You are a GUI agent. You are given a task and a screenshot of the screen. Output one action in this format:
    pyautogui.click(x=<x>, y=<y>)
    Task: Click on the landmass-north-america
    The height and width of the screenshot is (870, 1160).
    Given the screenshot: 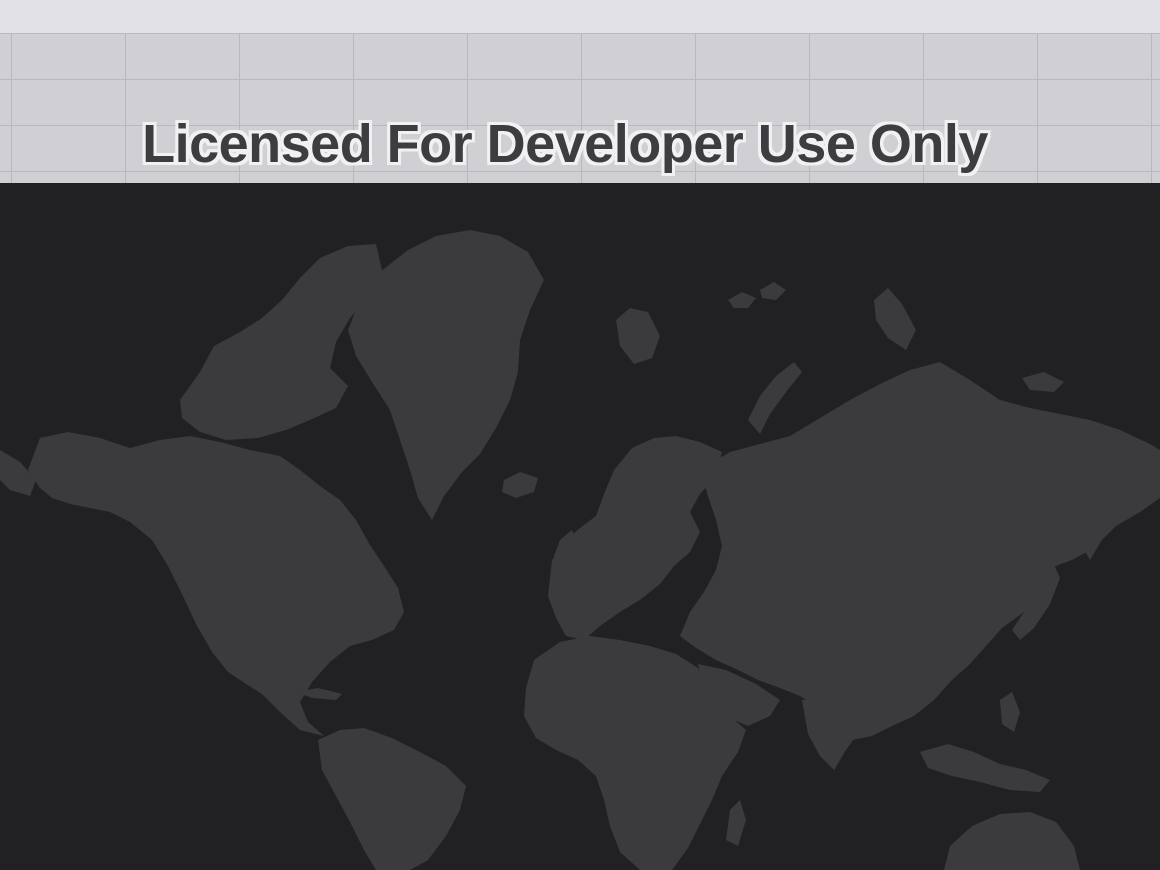 What is the action you would take?
    pyautogui.click(x=216, y=584)
    